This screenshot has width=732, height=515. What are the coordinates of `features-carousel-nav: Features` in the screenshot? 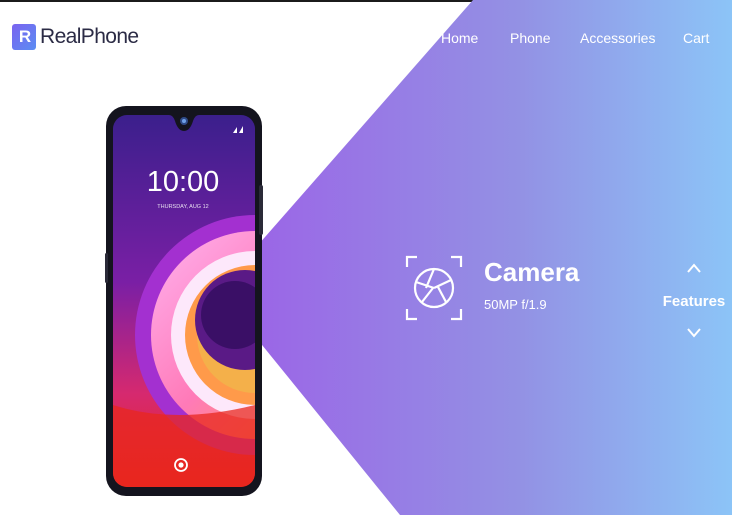 It's located at (694, 300).